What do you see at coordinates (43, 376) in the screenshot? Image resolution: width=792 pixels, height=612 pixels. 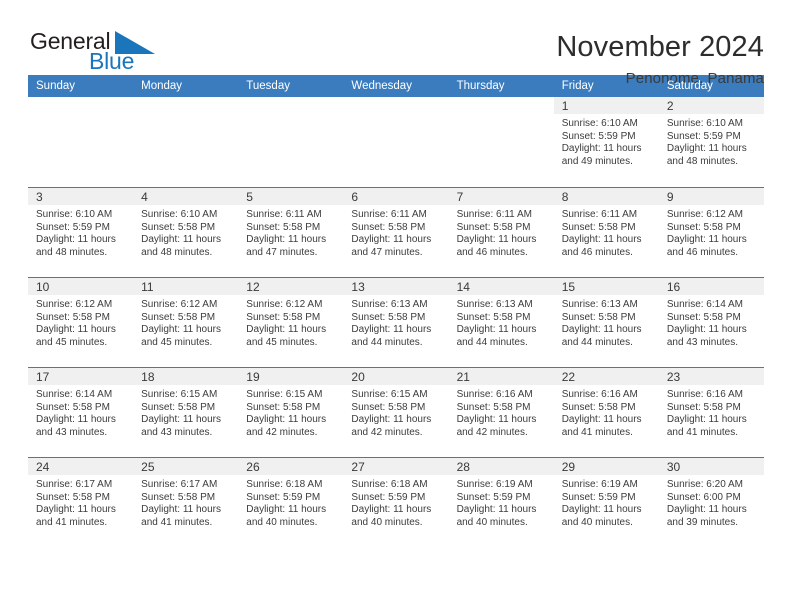 I see `day-number: 17` at bounding box center [43, 376].